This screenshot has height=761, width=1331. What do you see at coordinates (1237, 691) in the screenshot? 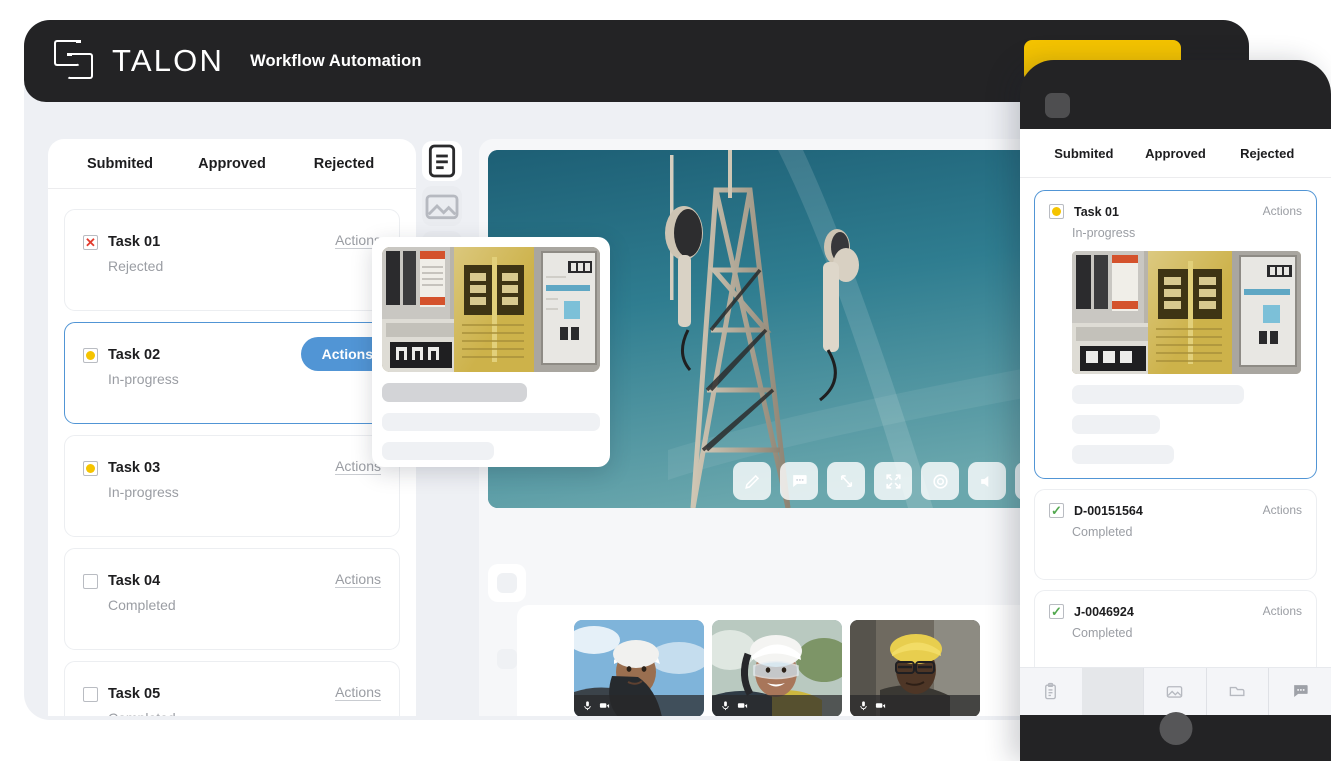
I see `nav-folder-icon` at bounding box center [1237, 691].